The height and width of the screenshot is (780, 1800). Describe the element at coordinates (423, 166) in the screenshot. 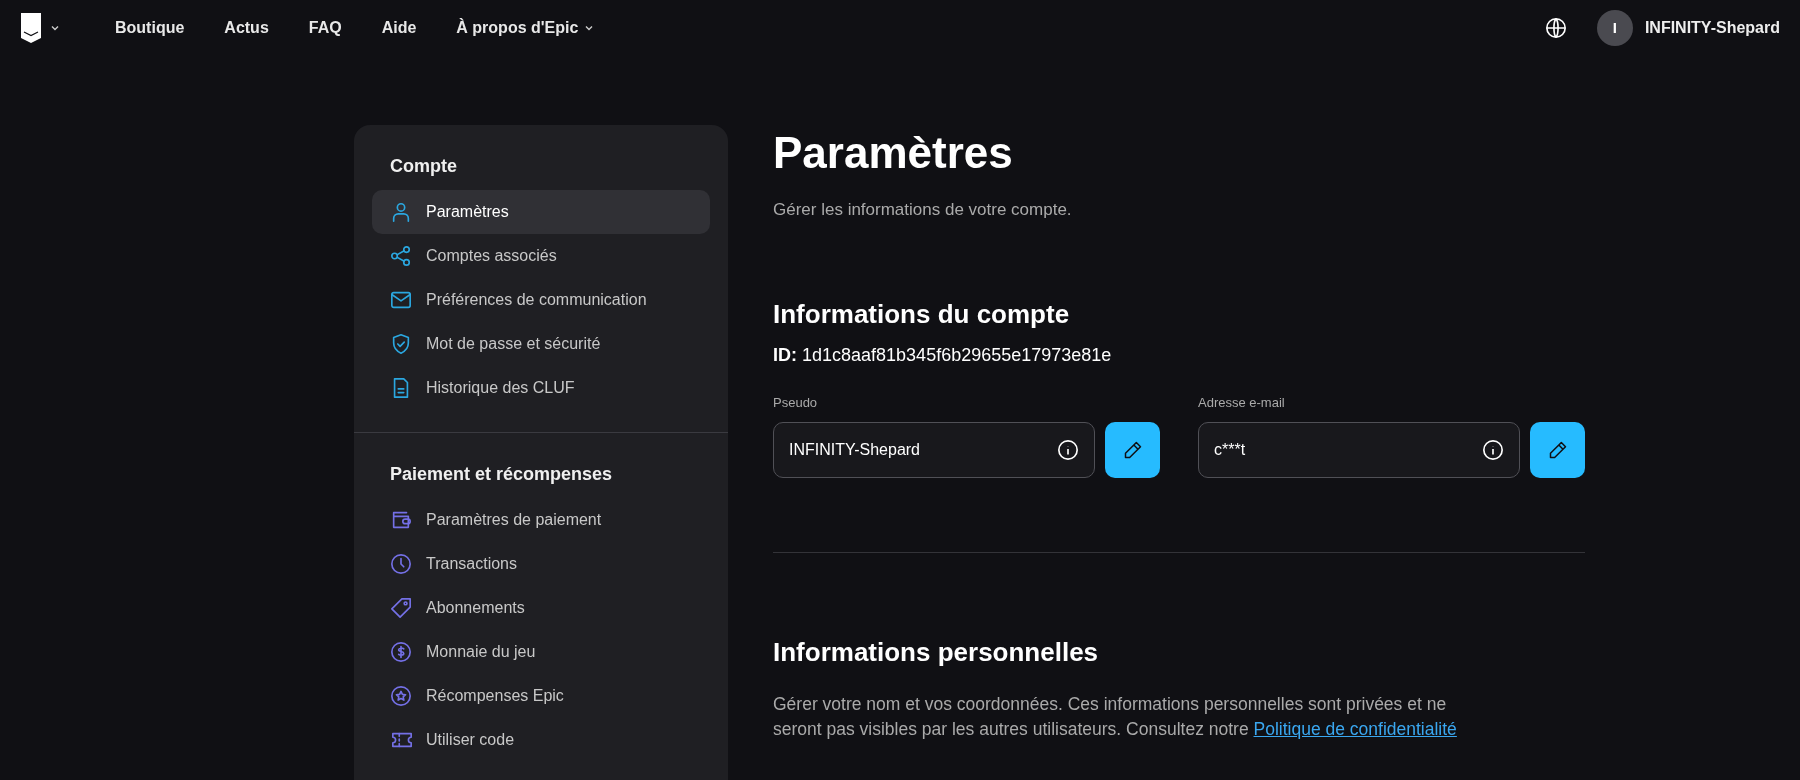

I see `sidebar-group-title: Compte` at that location.